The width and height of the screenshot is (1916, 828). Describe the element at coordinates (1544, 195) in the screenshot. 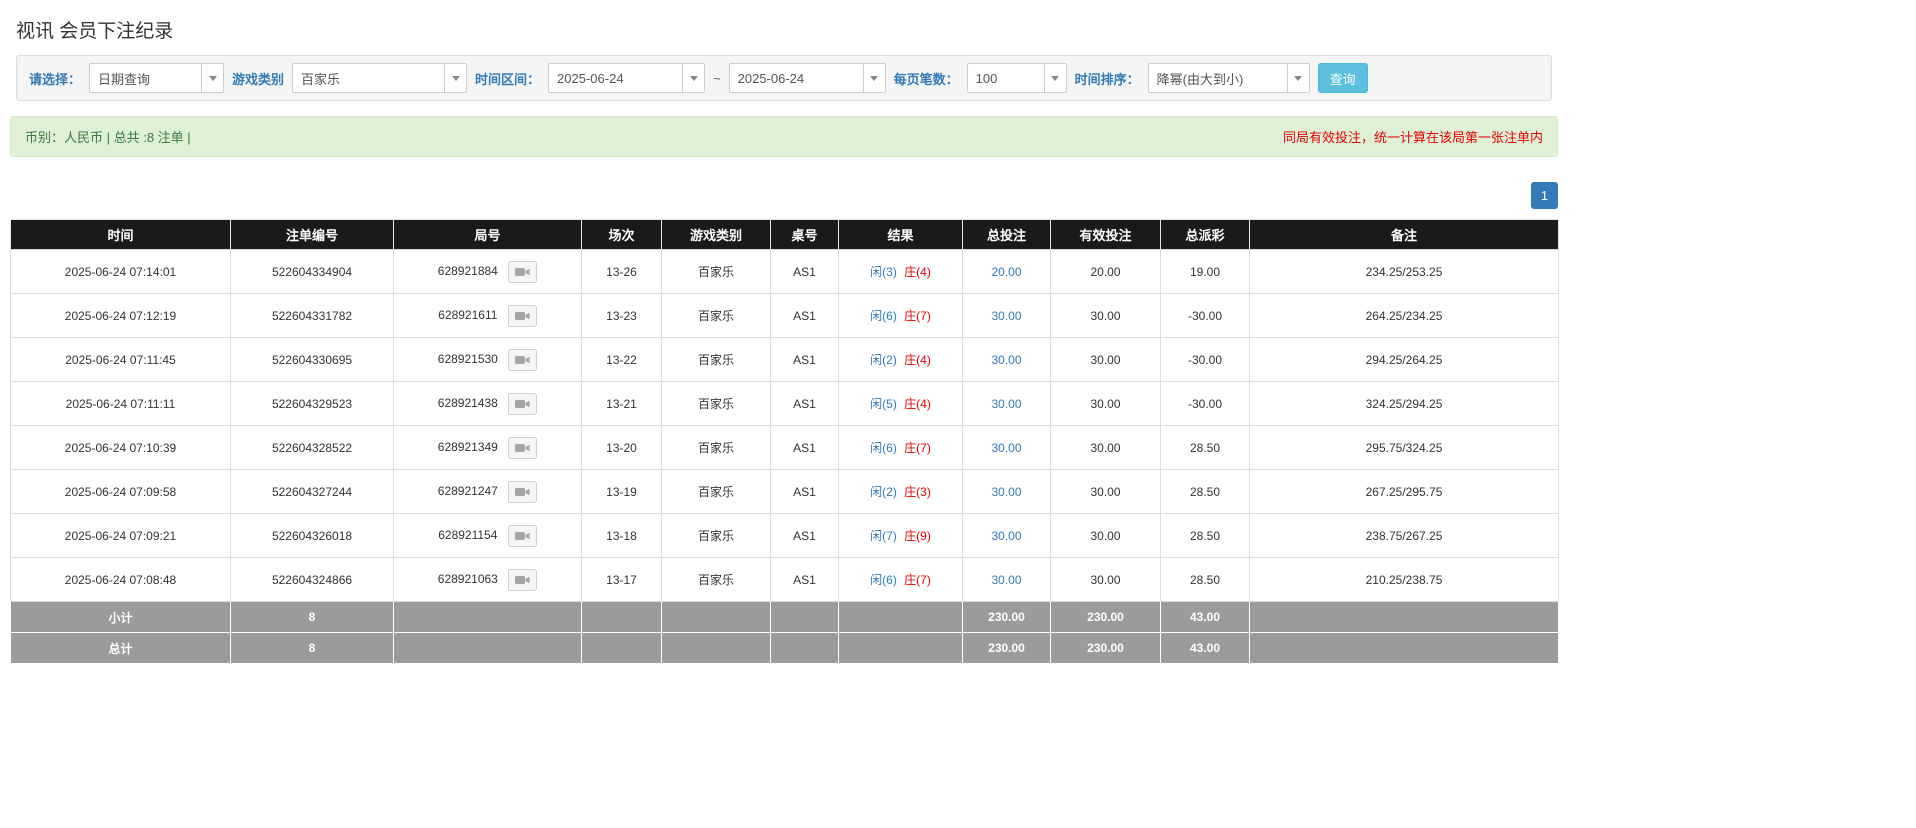

I see `page-1-button: 1` at that location.